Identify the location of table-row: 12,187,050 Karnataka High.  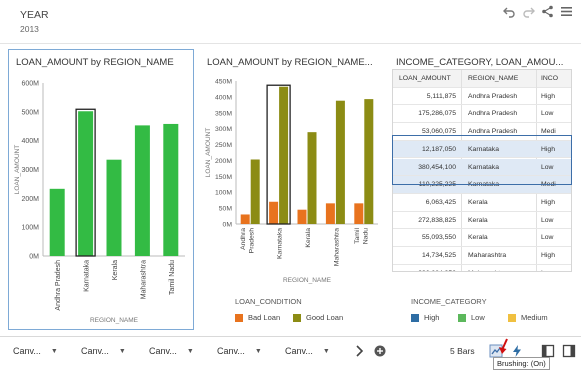
(482, 149).